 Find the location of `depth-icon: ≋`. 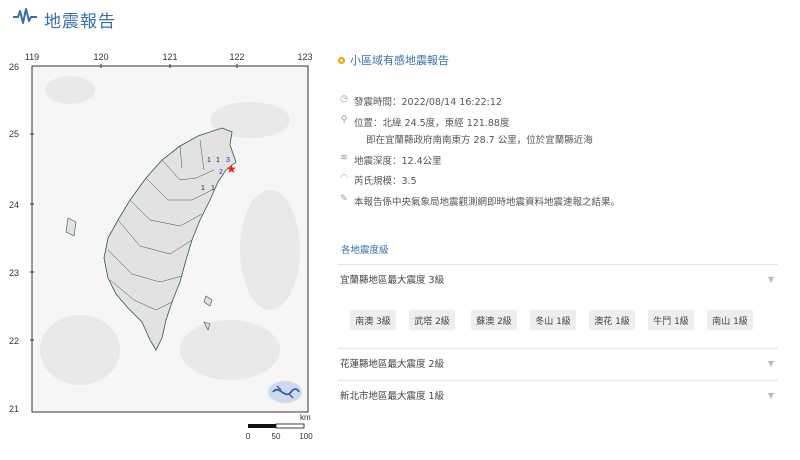

depth-icon: ≋ is located at coordinates (344, 158).